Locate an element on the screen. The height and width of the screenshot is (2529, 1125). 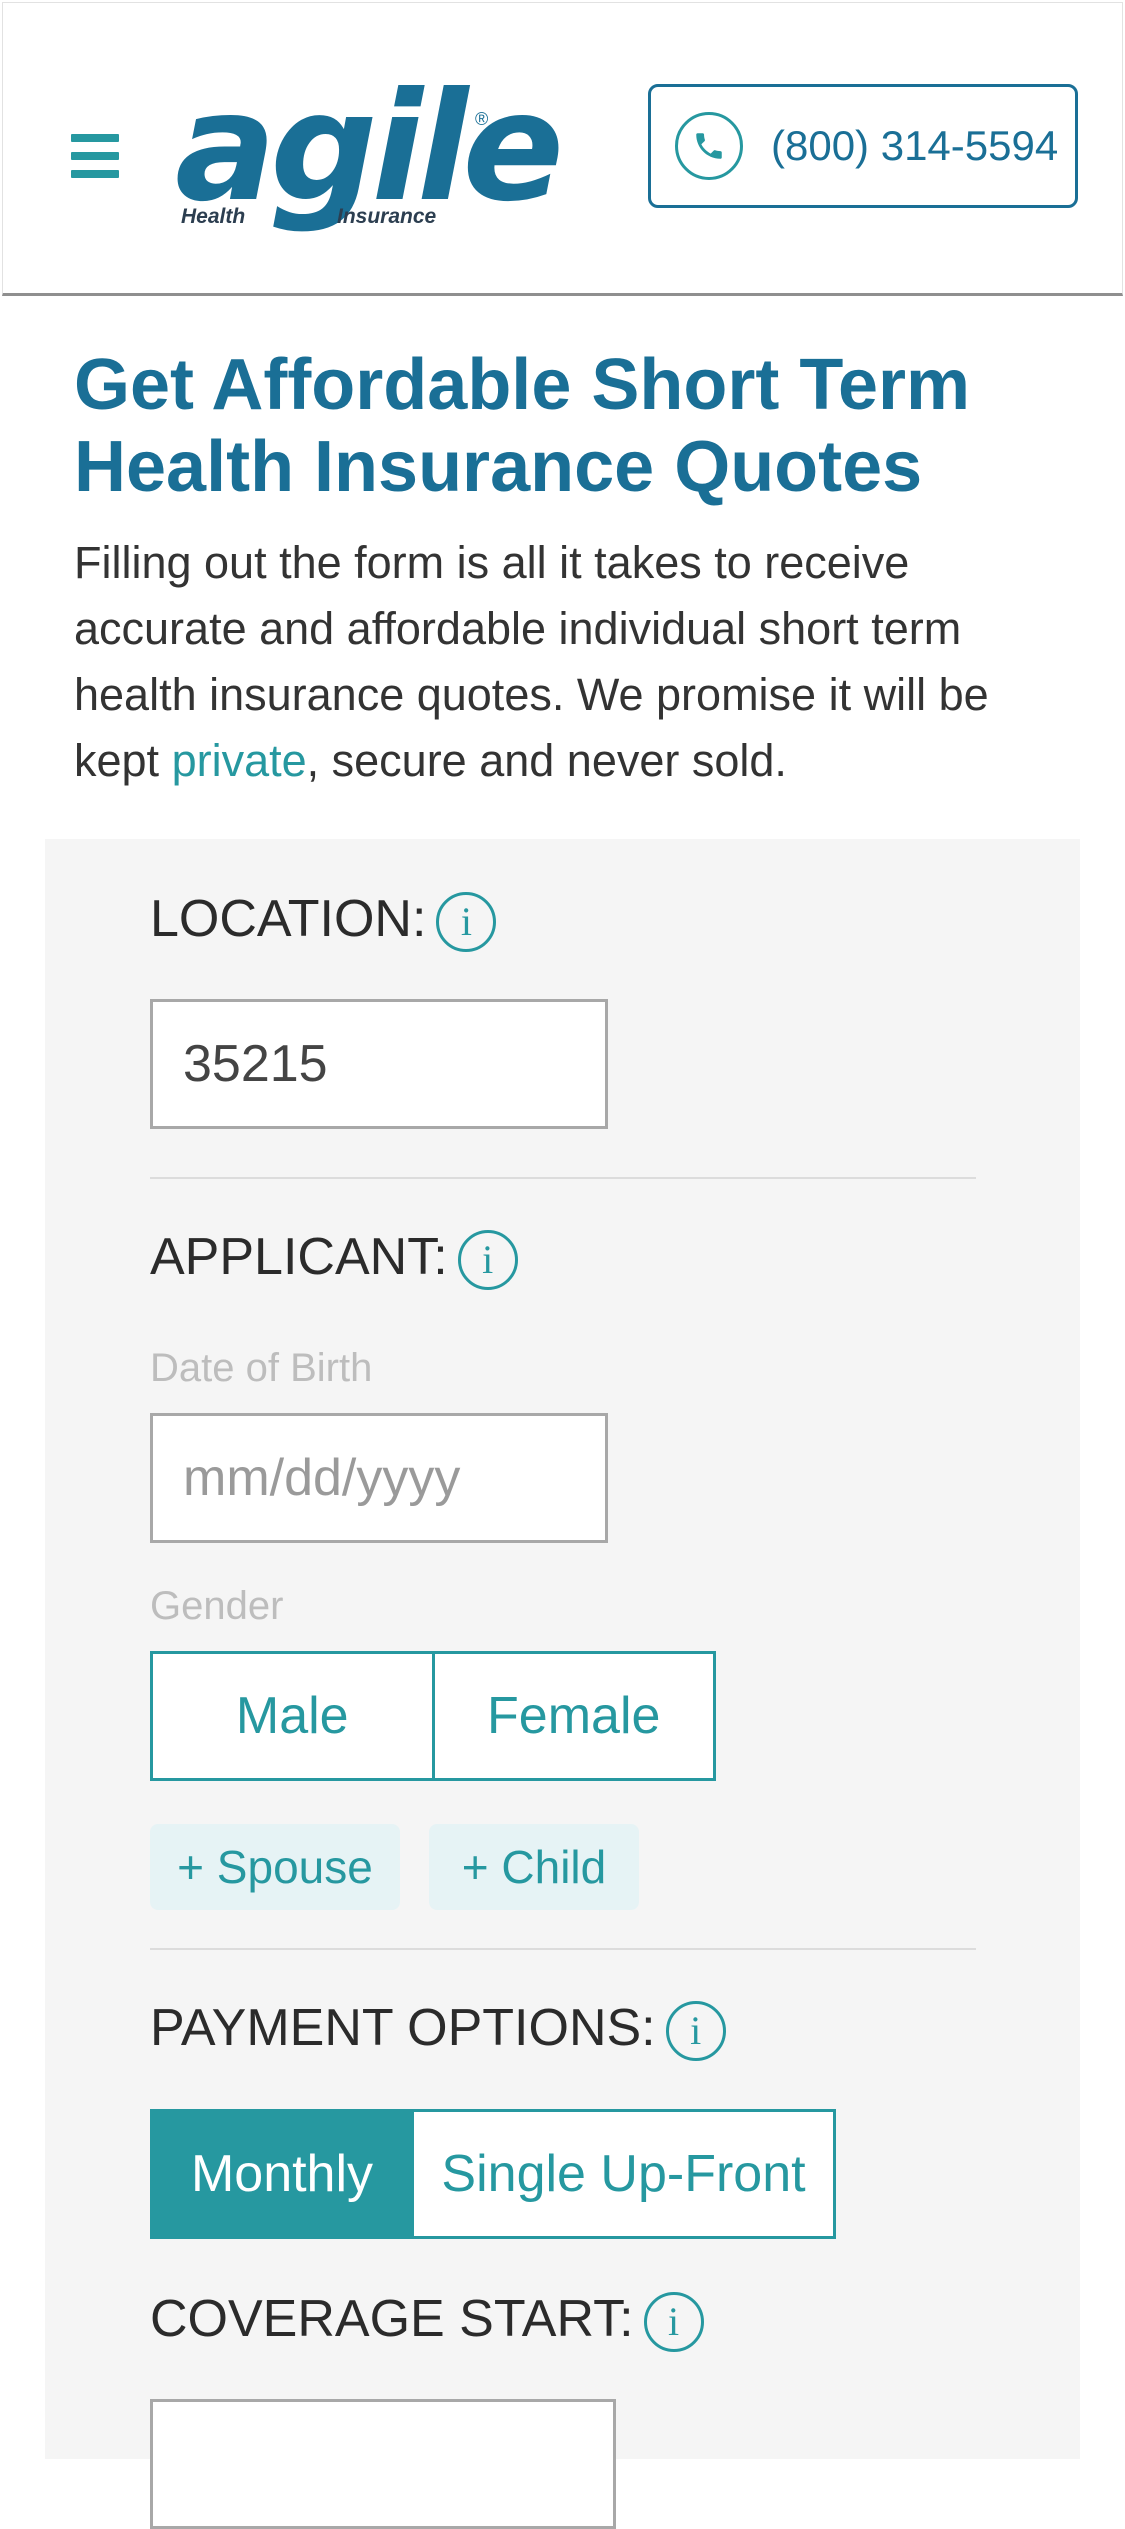
privacy-link: private is located at coordinates (239, 760).